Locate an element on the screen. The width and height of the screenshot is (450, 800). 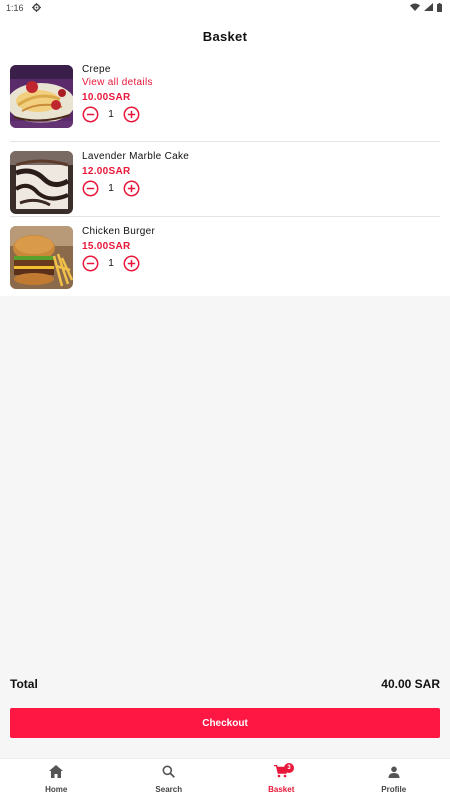
cart-count-badge: 3 is located at coordinates (289, 768).